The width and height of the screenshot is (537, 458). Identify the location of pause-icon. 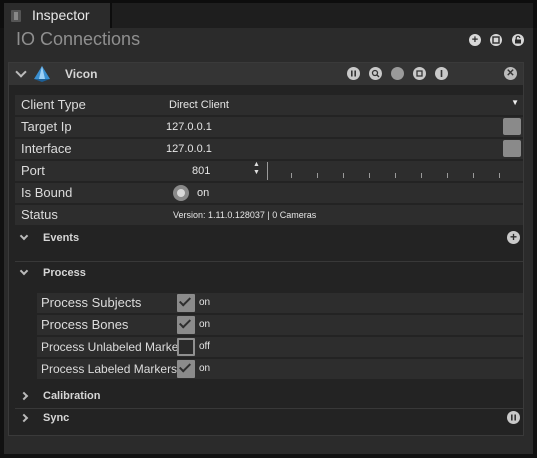
(353, 73).